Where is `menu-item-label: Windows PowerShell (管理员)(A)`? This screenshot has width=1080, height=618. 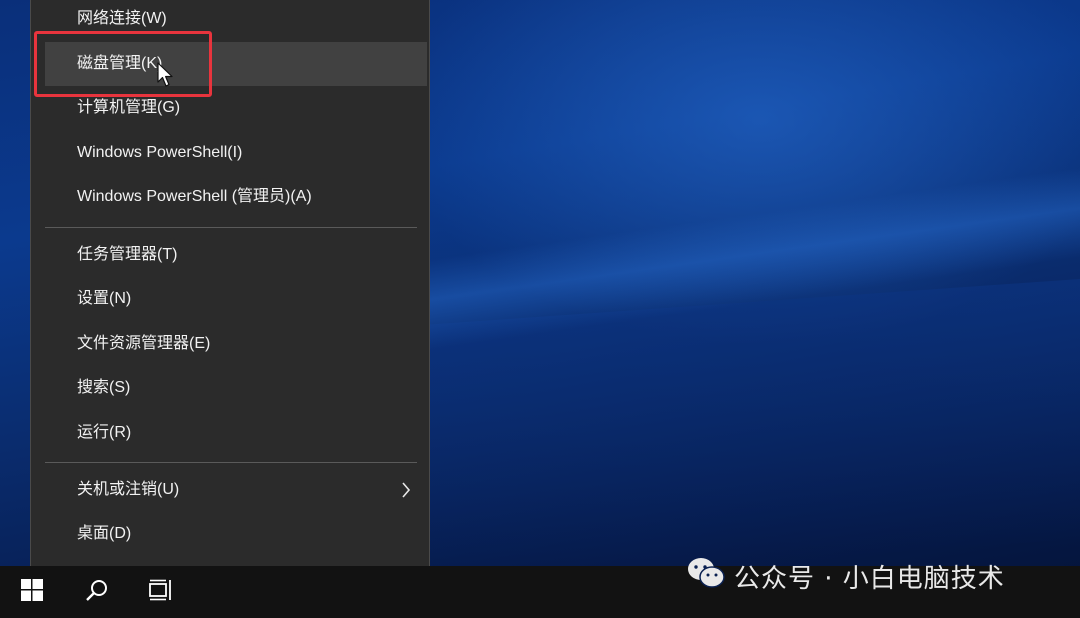 menu-item-label: Windows PowerShell (管理员)(A) is located at coordinates (194, 196).